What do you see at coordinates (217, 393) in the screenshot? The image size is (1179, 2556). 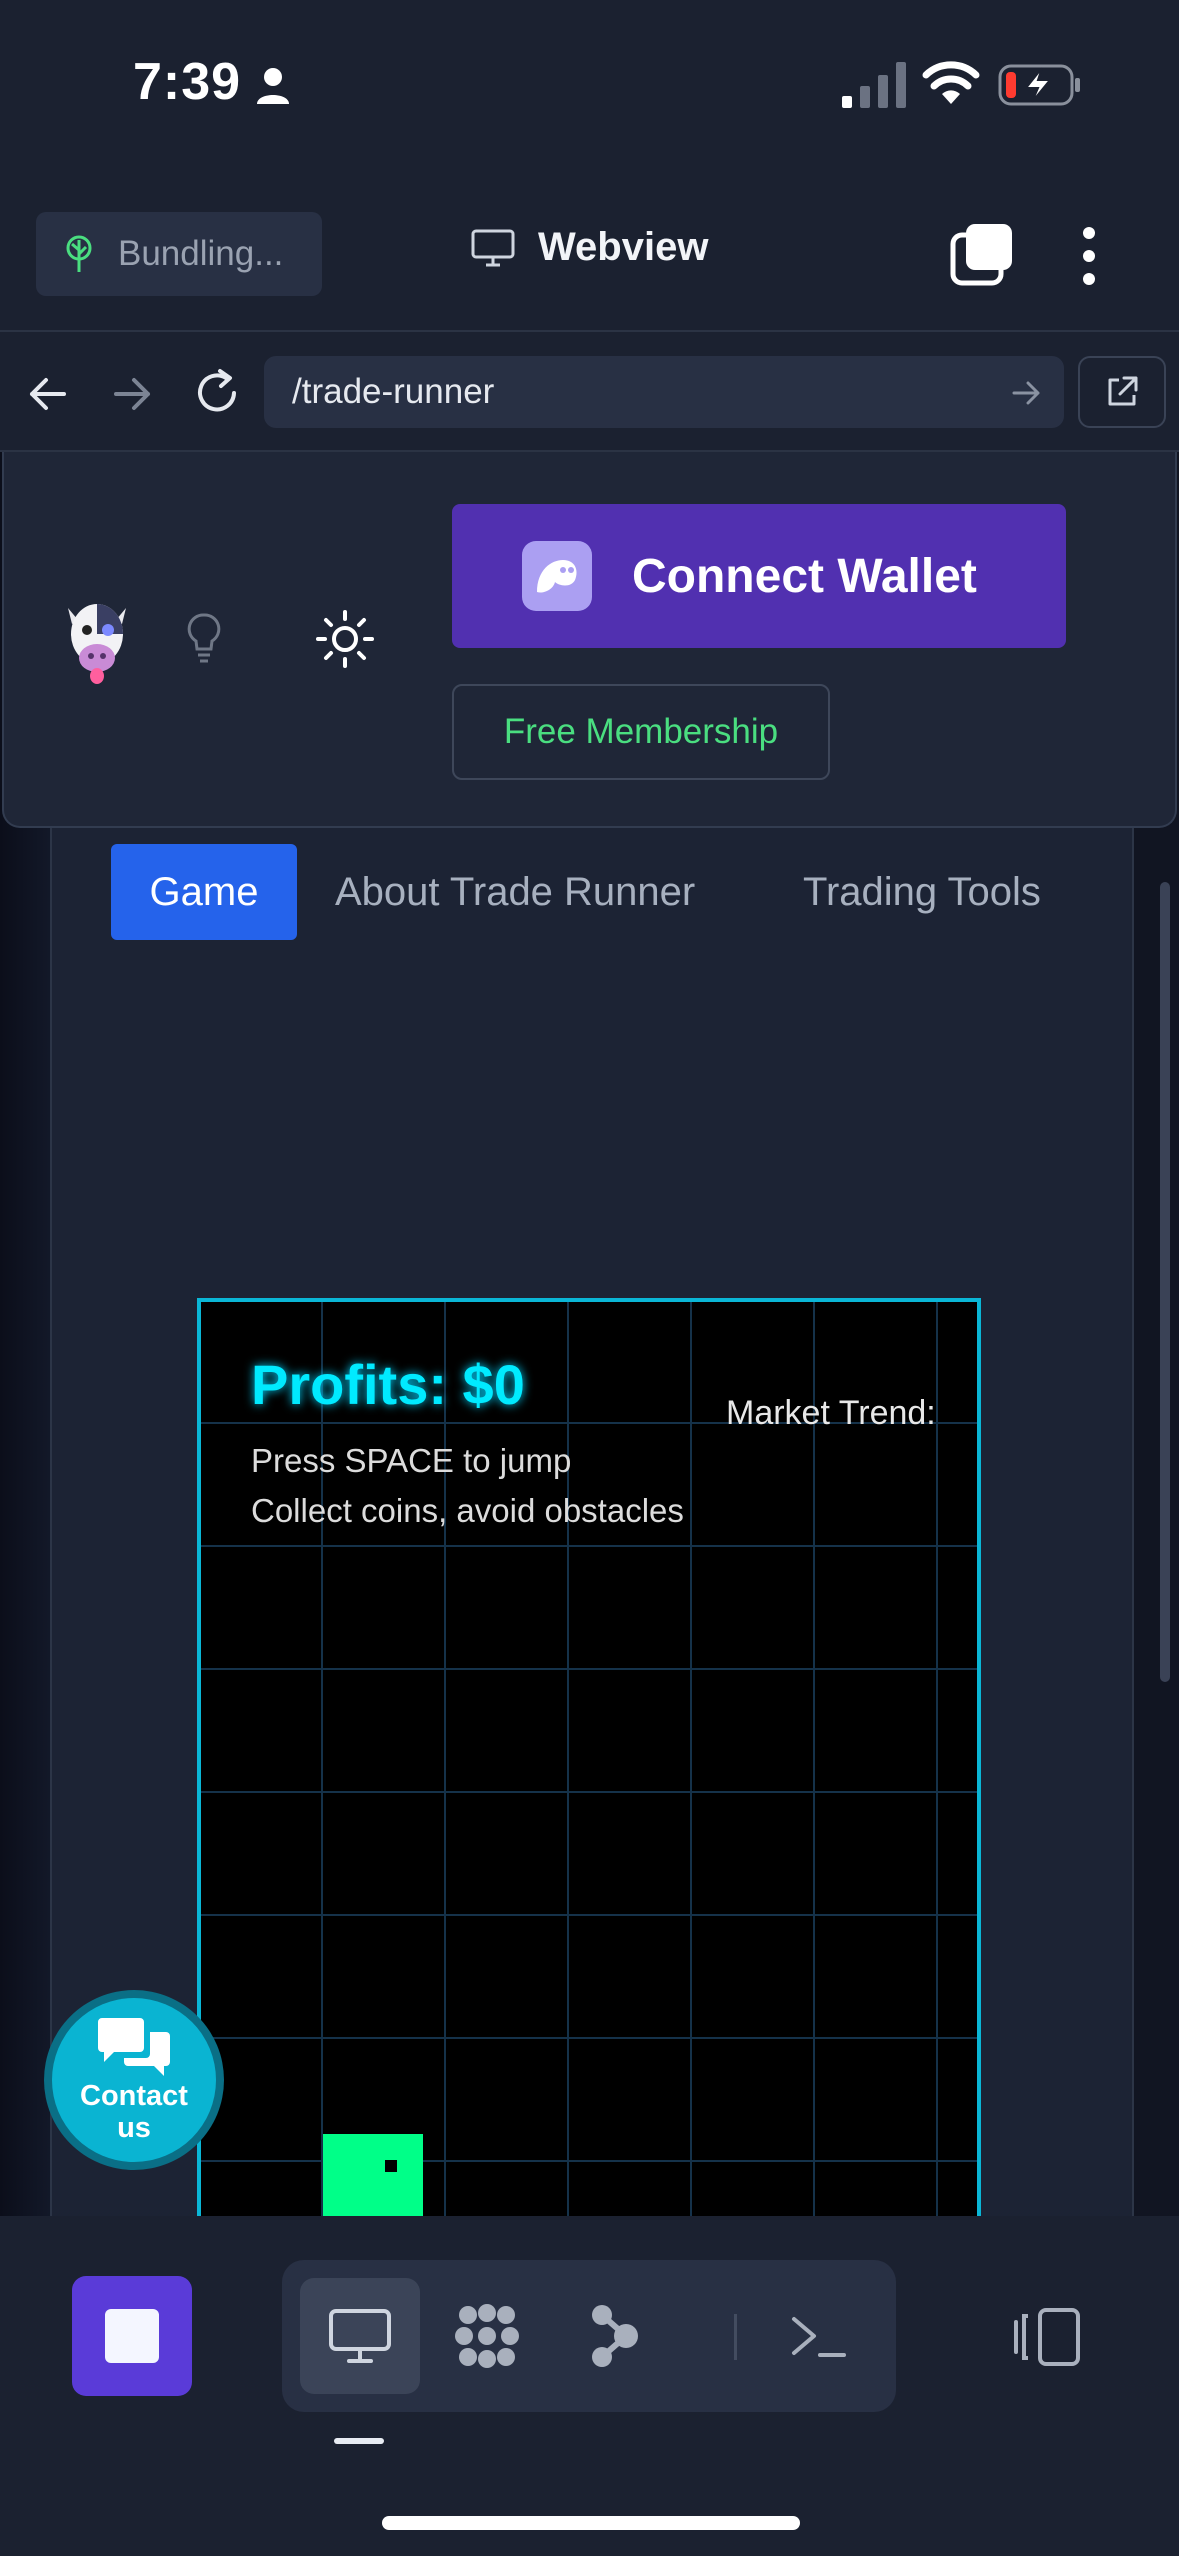 I see `reload-icon` at bounding box center [217, 393].